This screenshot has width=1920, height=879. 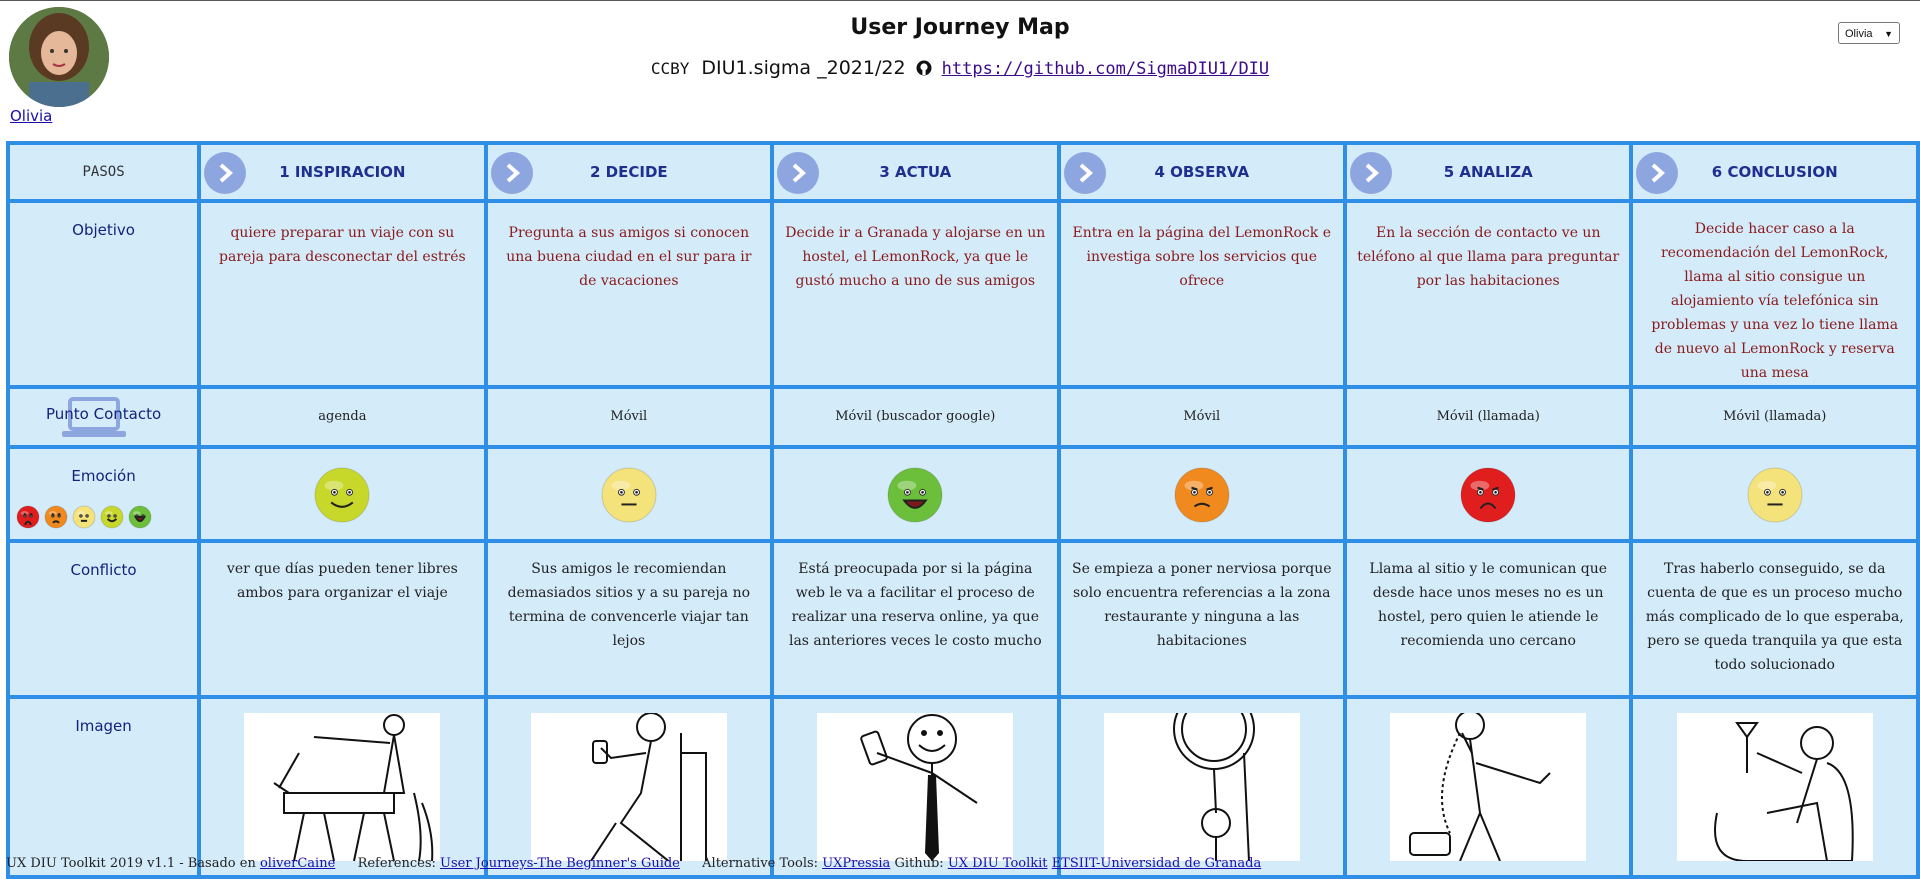 What do you see at coordinates (629, 172) in the screenshot?
I see `step-header-2: 2 DECIDE` at bounding box center [629, 172].